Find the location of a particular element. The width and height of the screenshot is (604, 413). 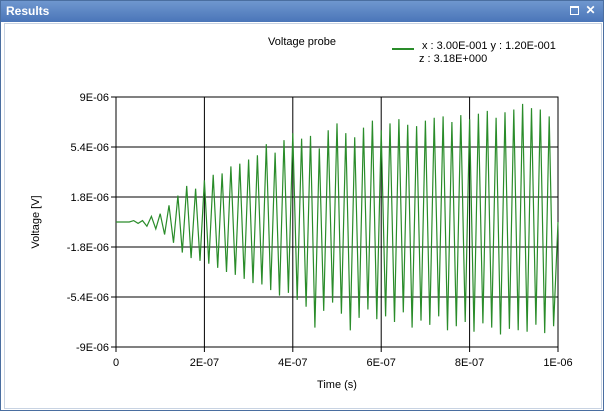

chart-title: Voltage probe is located at coordinates (302, 42).